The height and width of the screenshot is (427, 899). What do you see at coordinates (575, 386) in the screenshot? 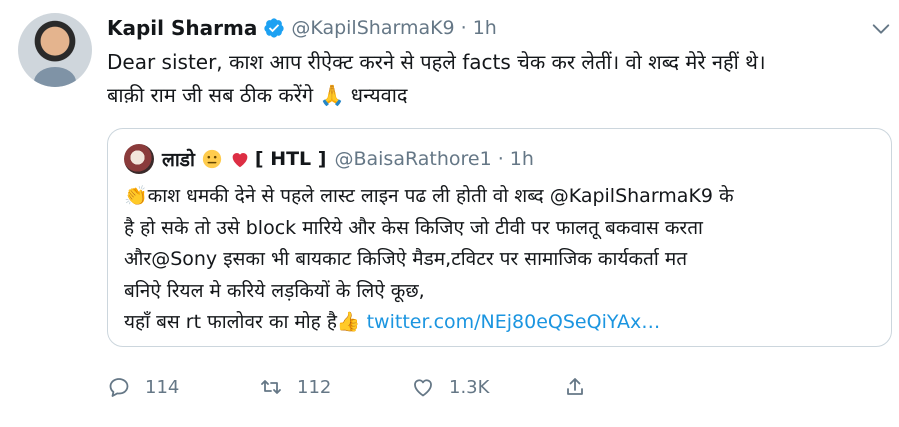
I see `share-icon` at bounding box center [575, 386].